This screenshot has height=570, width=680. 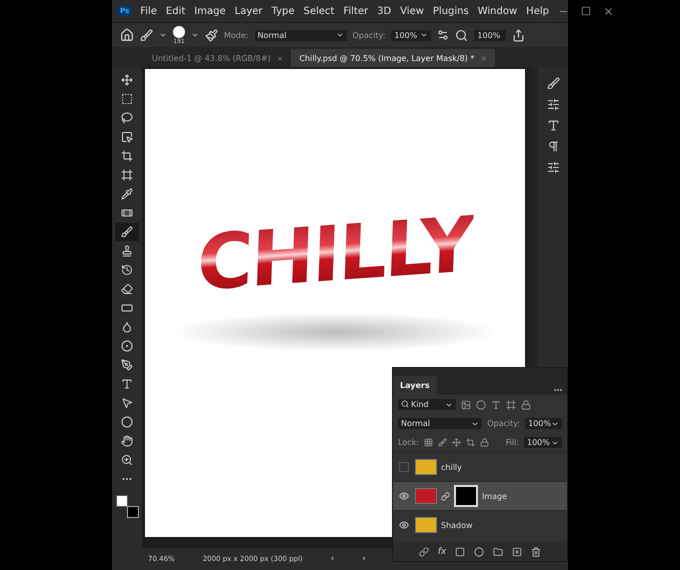 What do you see at coordinates (127, 35) in the screenshot?
I see `home-icon` at bounding box center [127, 35].